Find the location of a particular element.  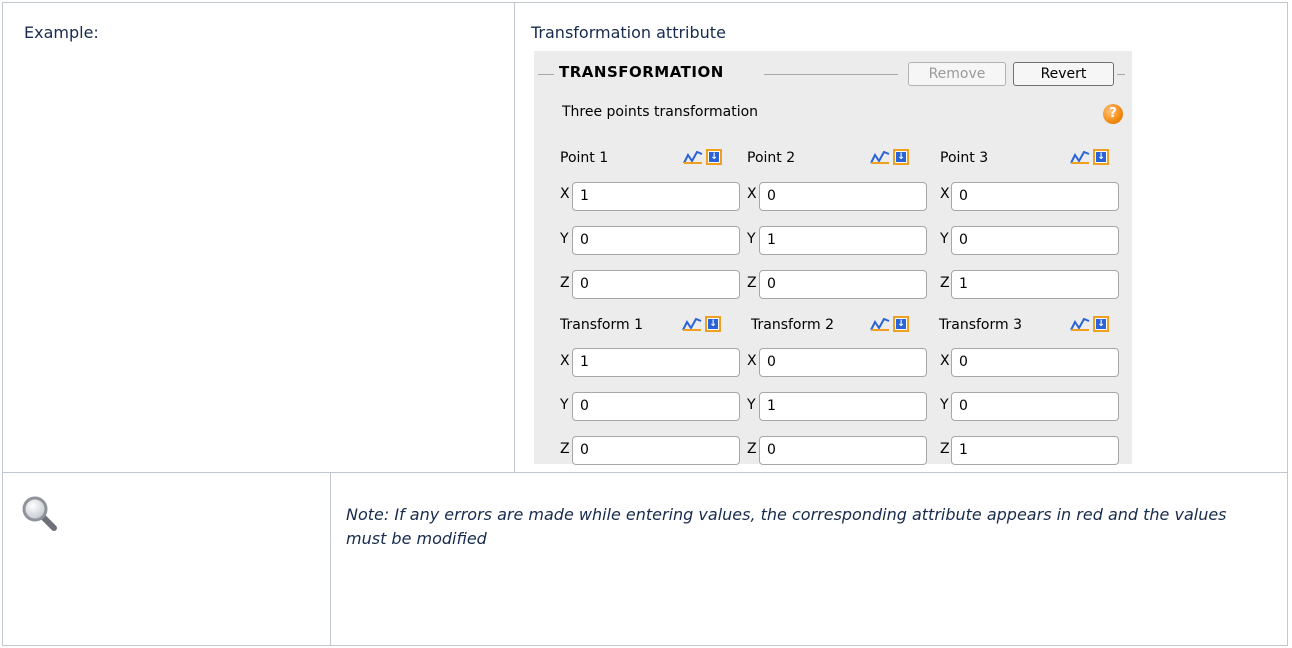

transform-3-tools: ↓ is located at coordinates (1089, 324).